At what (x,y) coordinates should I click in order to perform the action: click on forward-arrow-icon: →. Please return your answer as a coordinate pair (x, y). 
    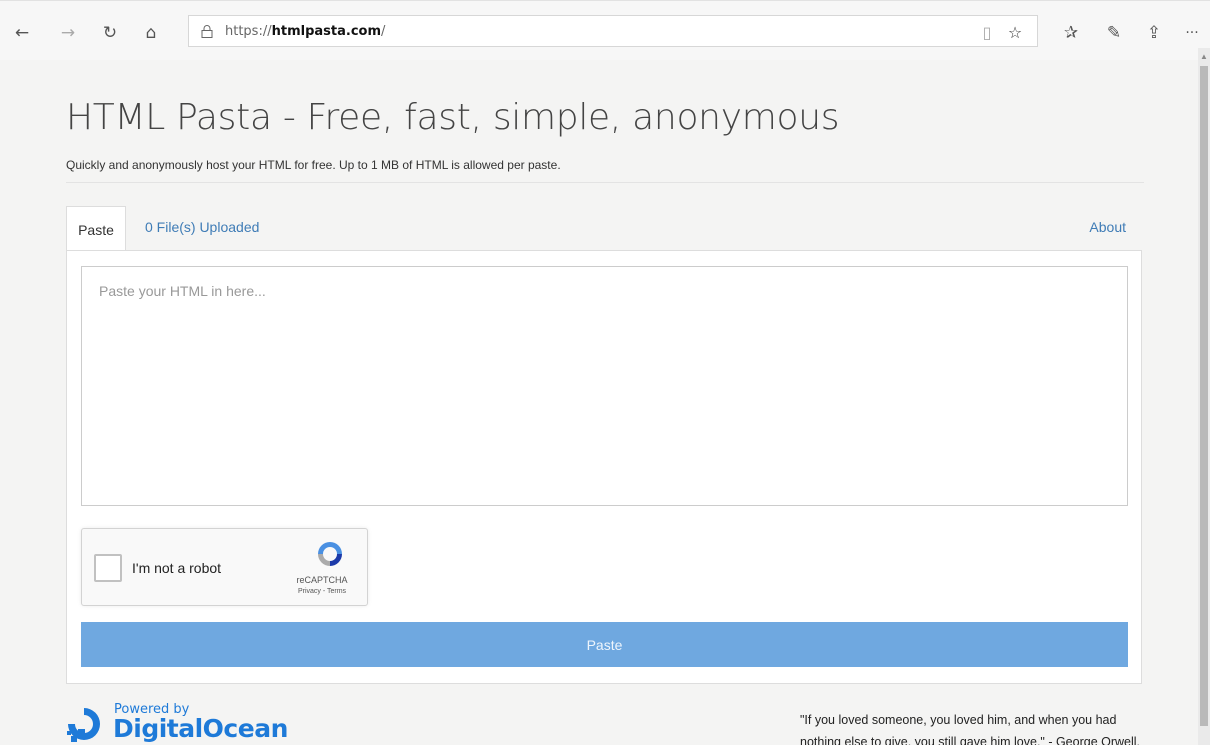
    Looking at the image, I should click on (68, 33).